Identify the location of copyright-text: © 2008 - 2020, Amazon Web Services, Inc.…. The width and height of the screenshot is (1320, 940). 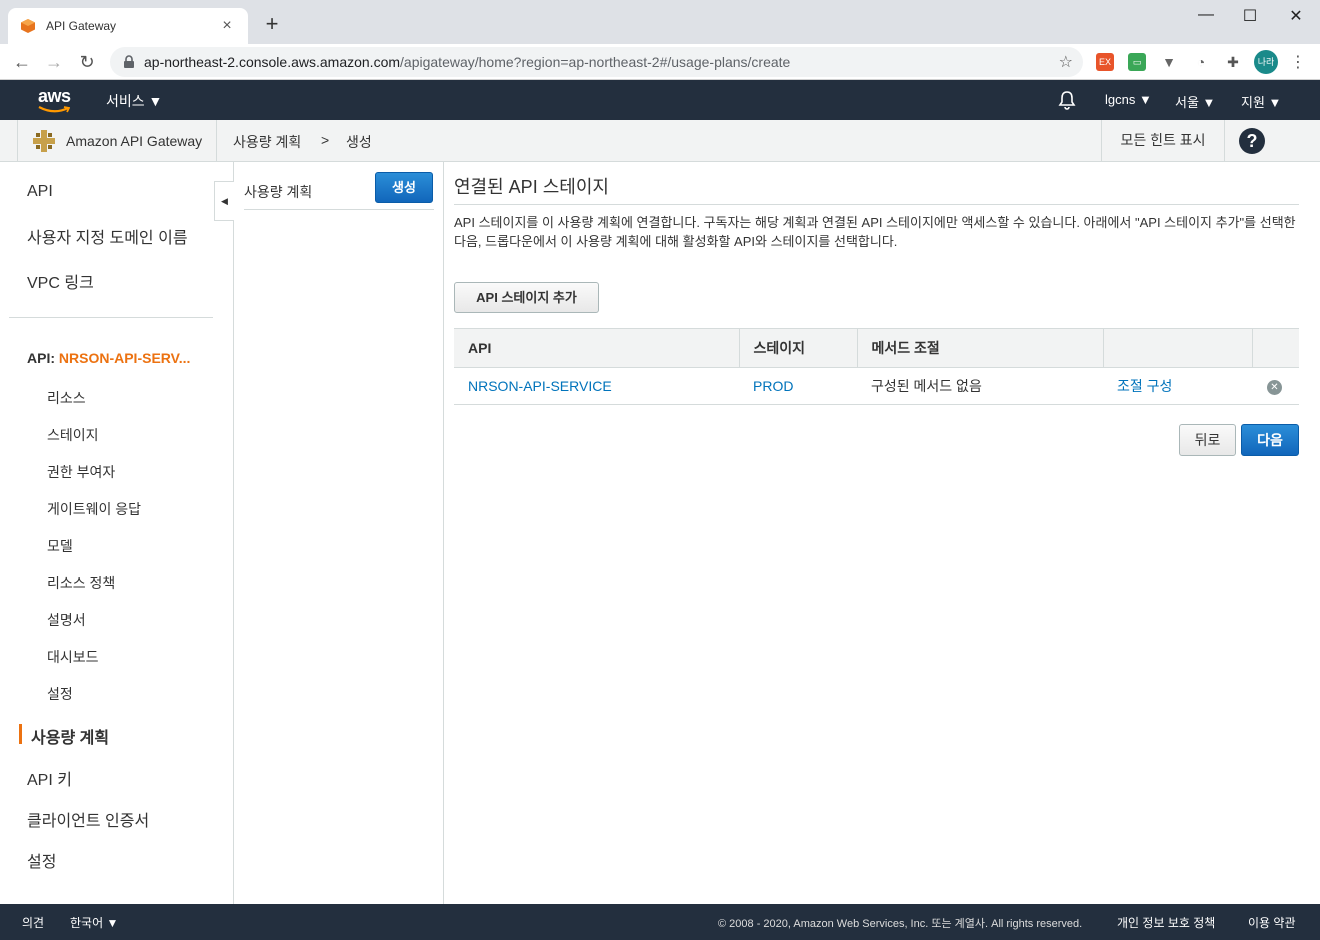
(900, 924).